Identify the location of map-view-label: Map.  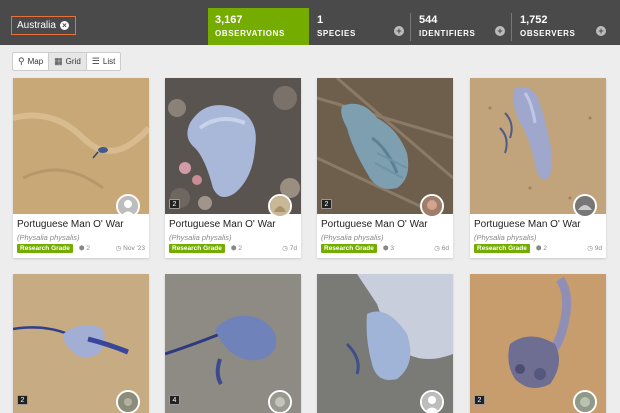
(35, 61).